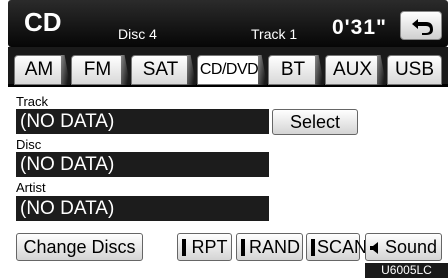  I want to click on random-button: RAND, so click(269, 247).